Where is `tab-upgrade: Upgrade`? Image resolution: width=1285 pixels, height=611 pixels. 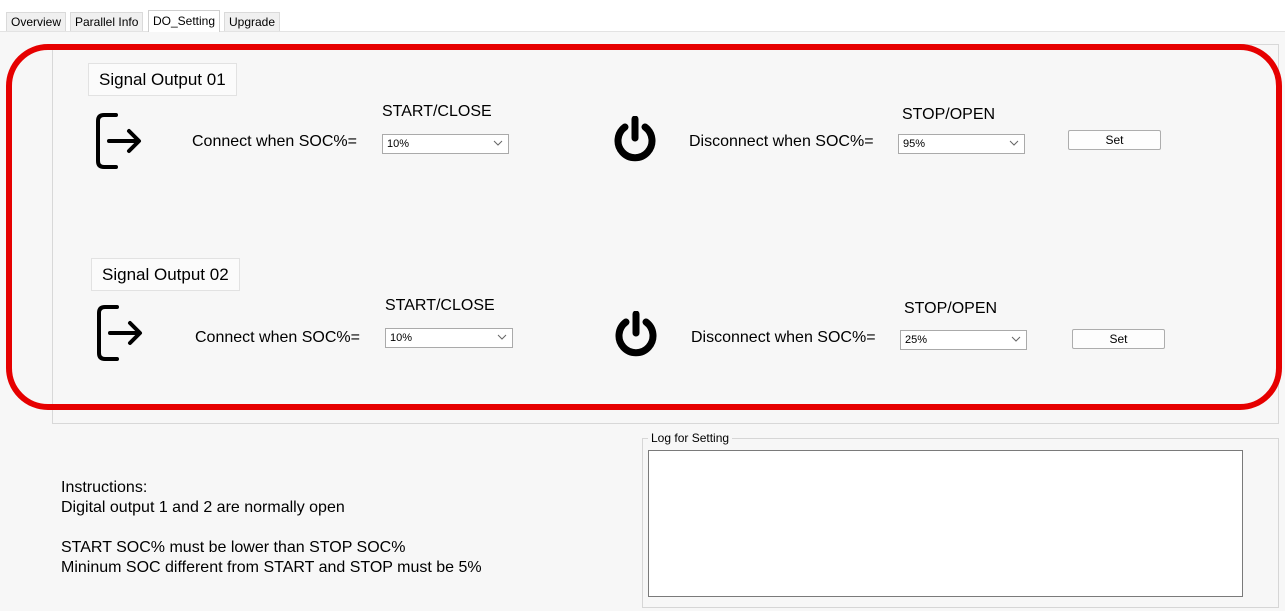
tab-upgrade: Upgrade is located at coordinates (252, 21).